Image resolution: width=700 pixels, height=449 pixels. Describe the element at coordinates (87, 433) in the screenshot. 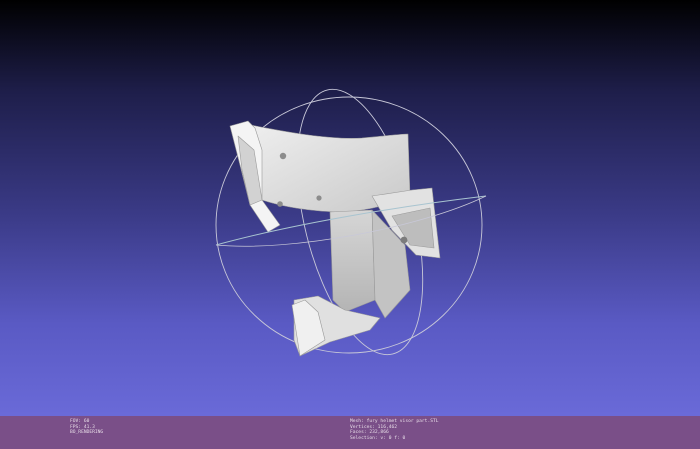

I see `render-mode-readout: BO_RENDERING` at that location.